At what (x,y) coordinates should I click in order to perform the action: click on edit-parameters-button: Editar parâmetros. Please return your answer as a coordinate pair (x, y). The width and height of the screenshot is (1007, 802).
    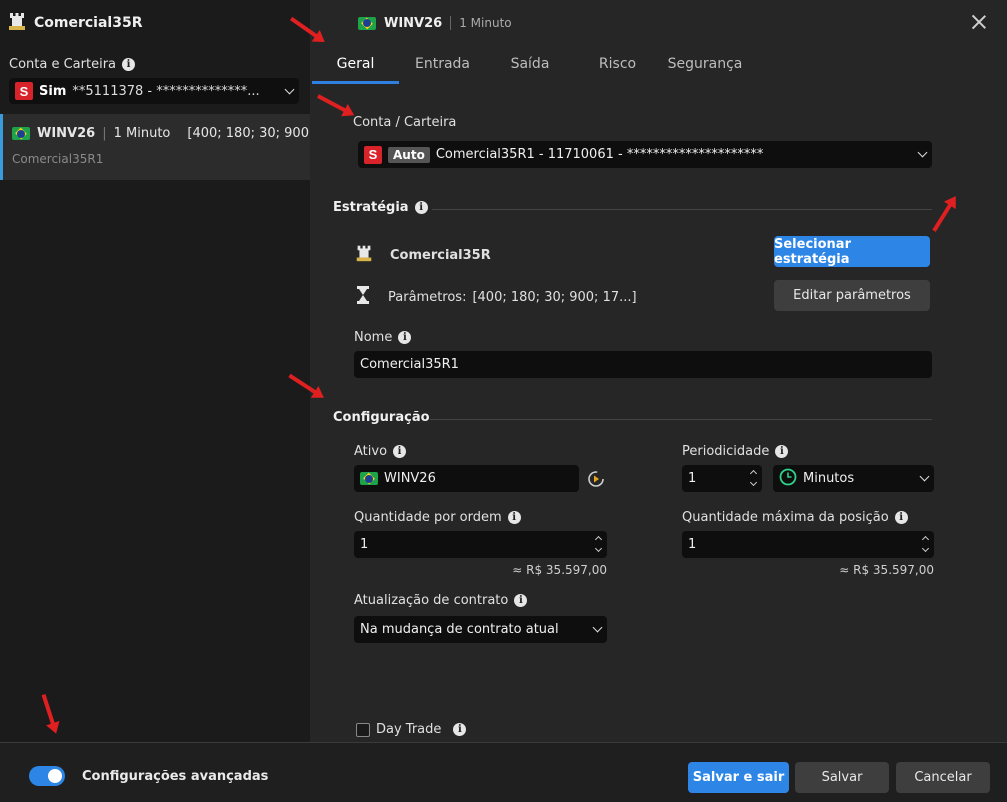
    Looking at the image, I should click on (852, 295).